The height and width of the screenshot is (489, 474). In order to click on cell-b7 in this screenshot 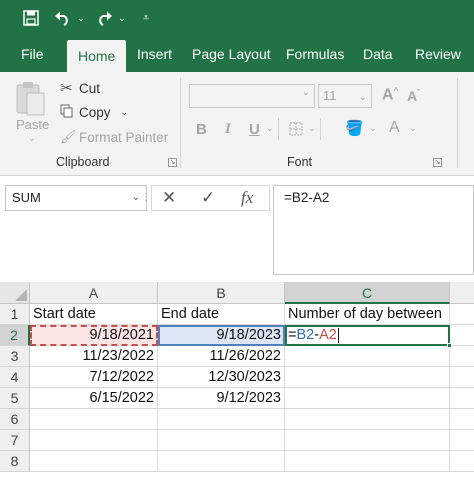, I will do `click(221, 440)`.